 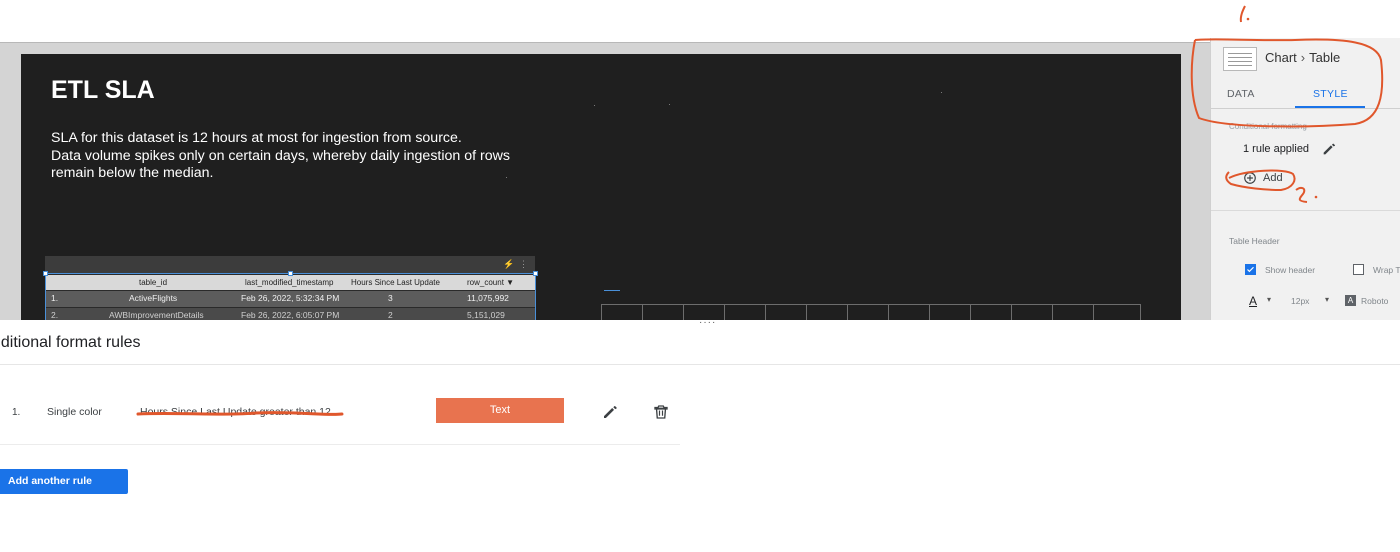 I want to click on add-another-rule-button: Add another rule, so click(x=64, y=481).